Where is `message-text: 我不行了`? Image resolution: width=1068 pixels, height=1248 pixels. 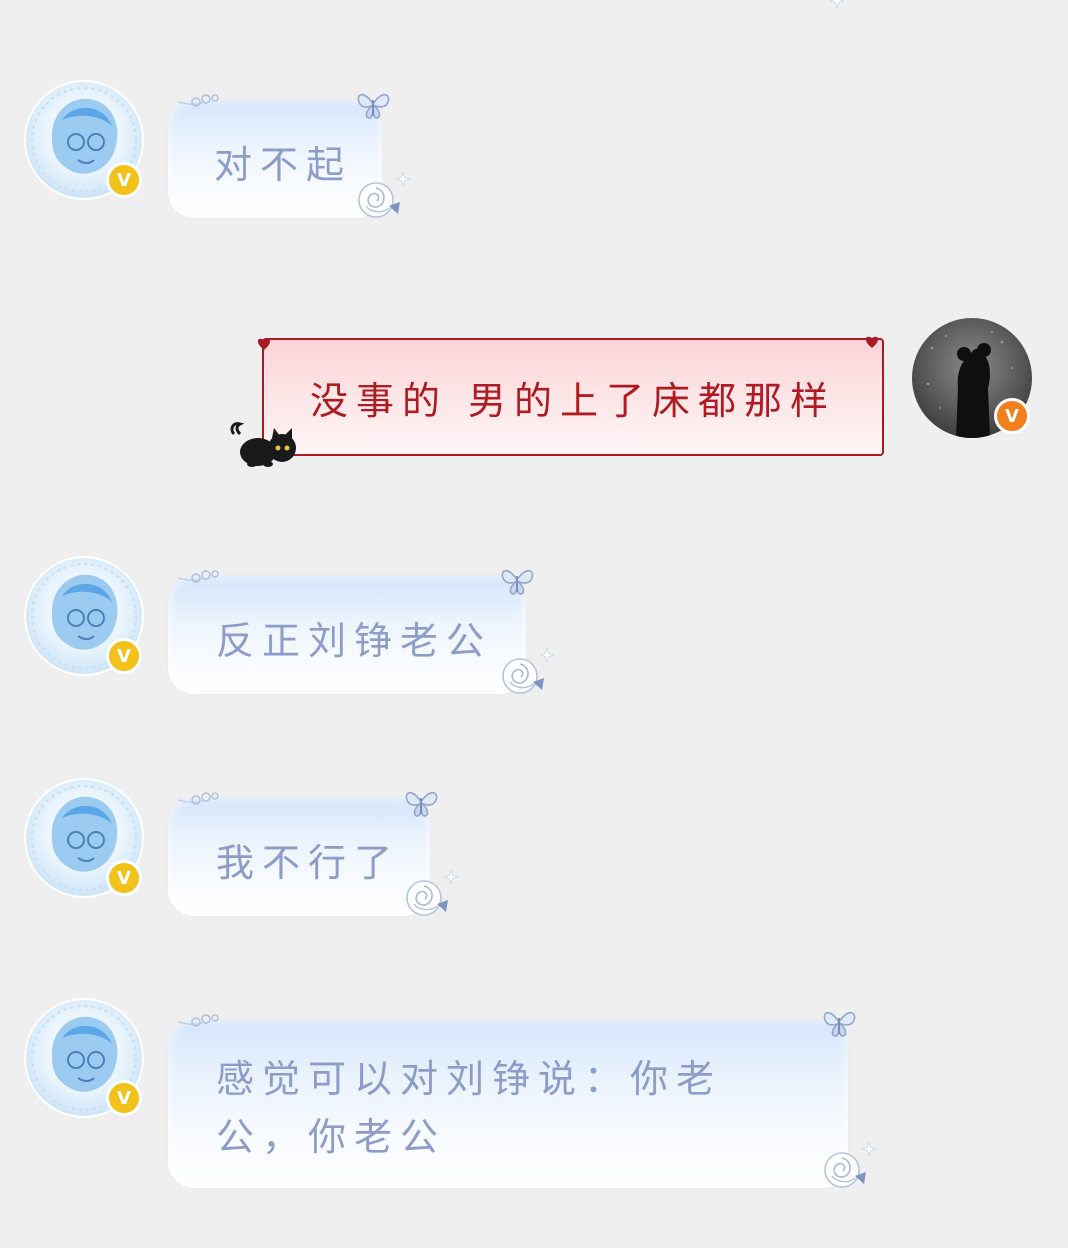 message-text: 我不行了 is located at coordinates (308, 863).